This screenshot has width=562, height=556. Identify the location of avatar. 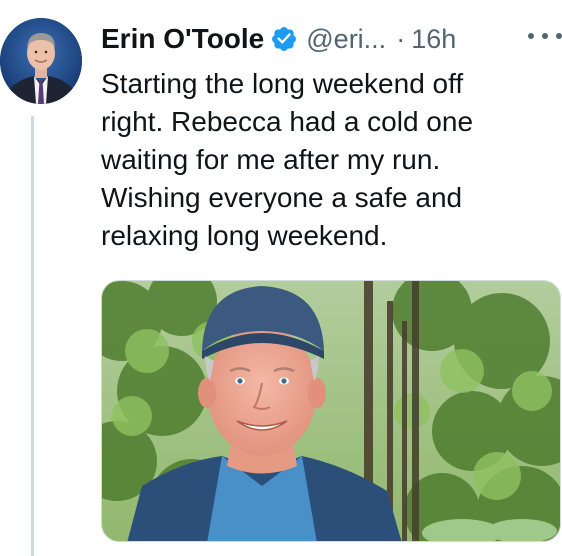
(41, 61).